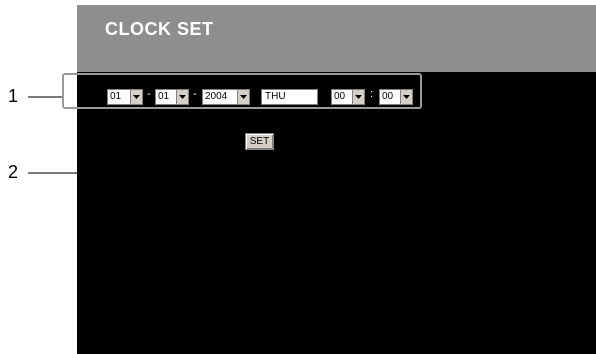  I want to click on callout-number-1: 1, so click(13, 96).